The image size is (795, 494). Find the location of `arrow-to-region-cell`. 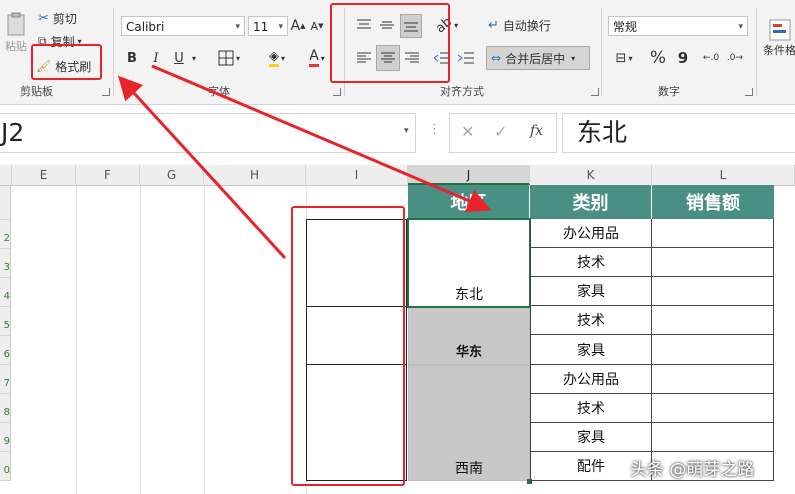

arrow-to-region-cell is located at coordinates (321, 138).